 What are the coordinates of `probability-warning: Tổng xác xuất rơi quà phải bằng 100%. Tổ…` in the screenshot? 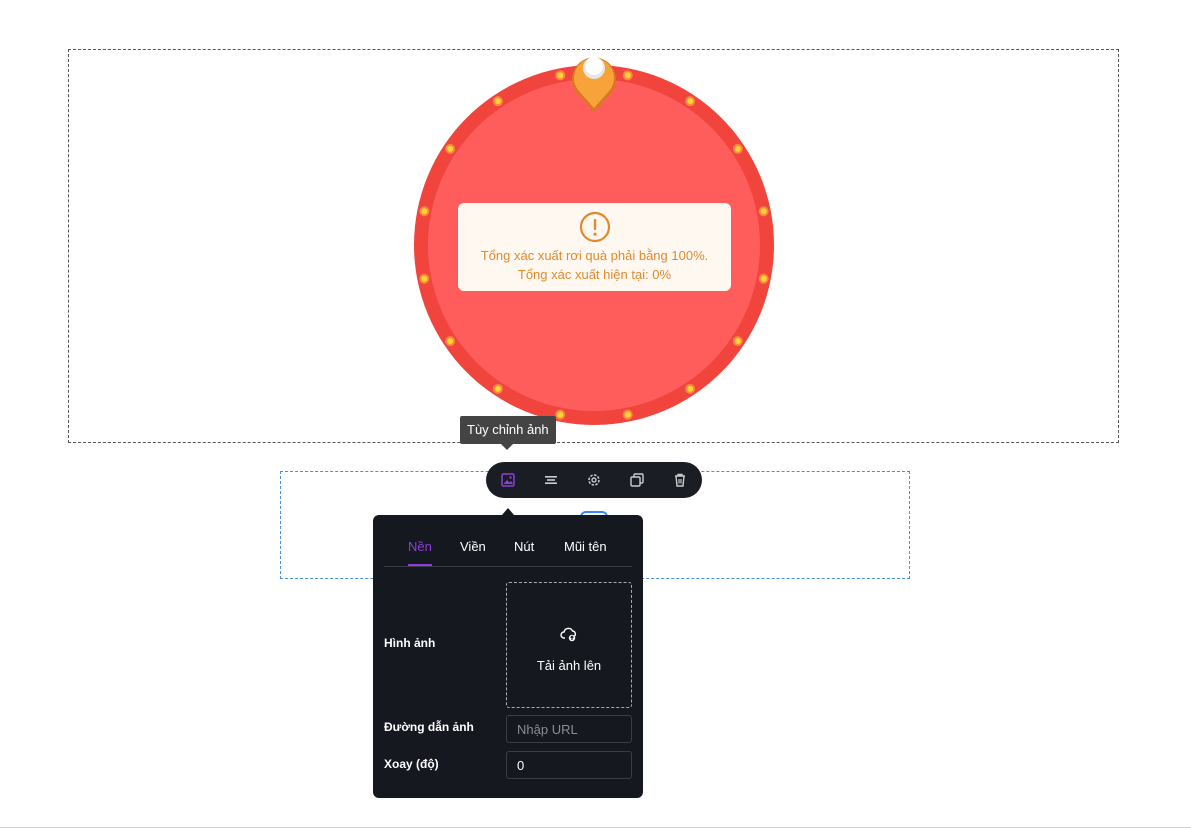 It's located at (594, 247).